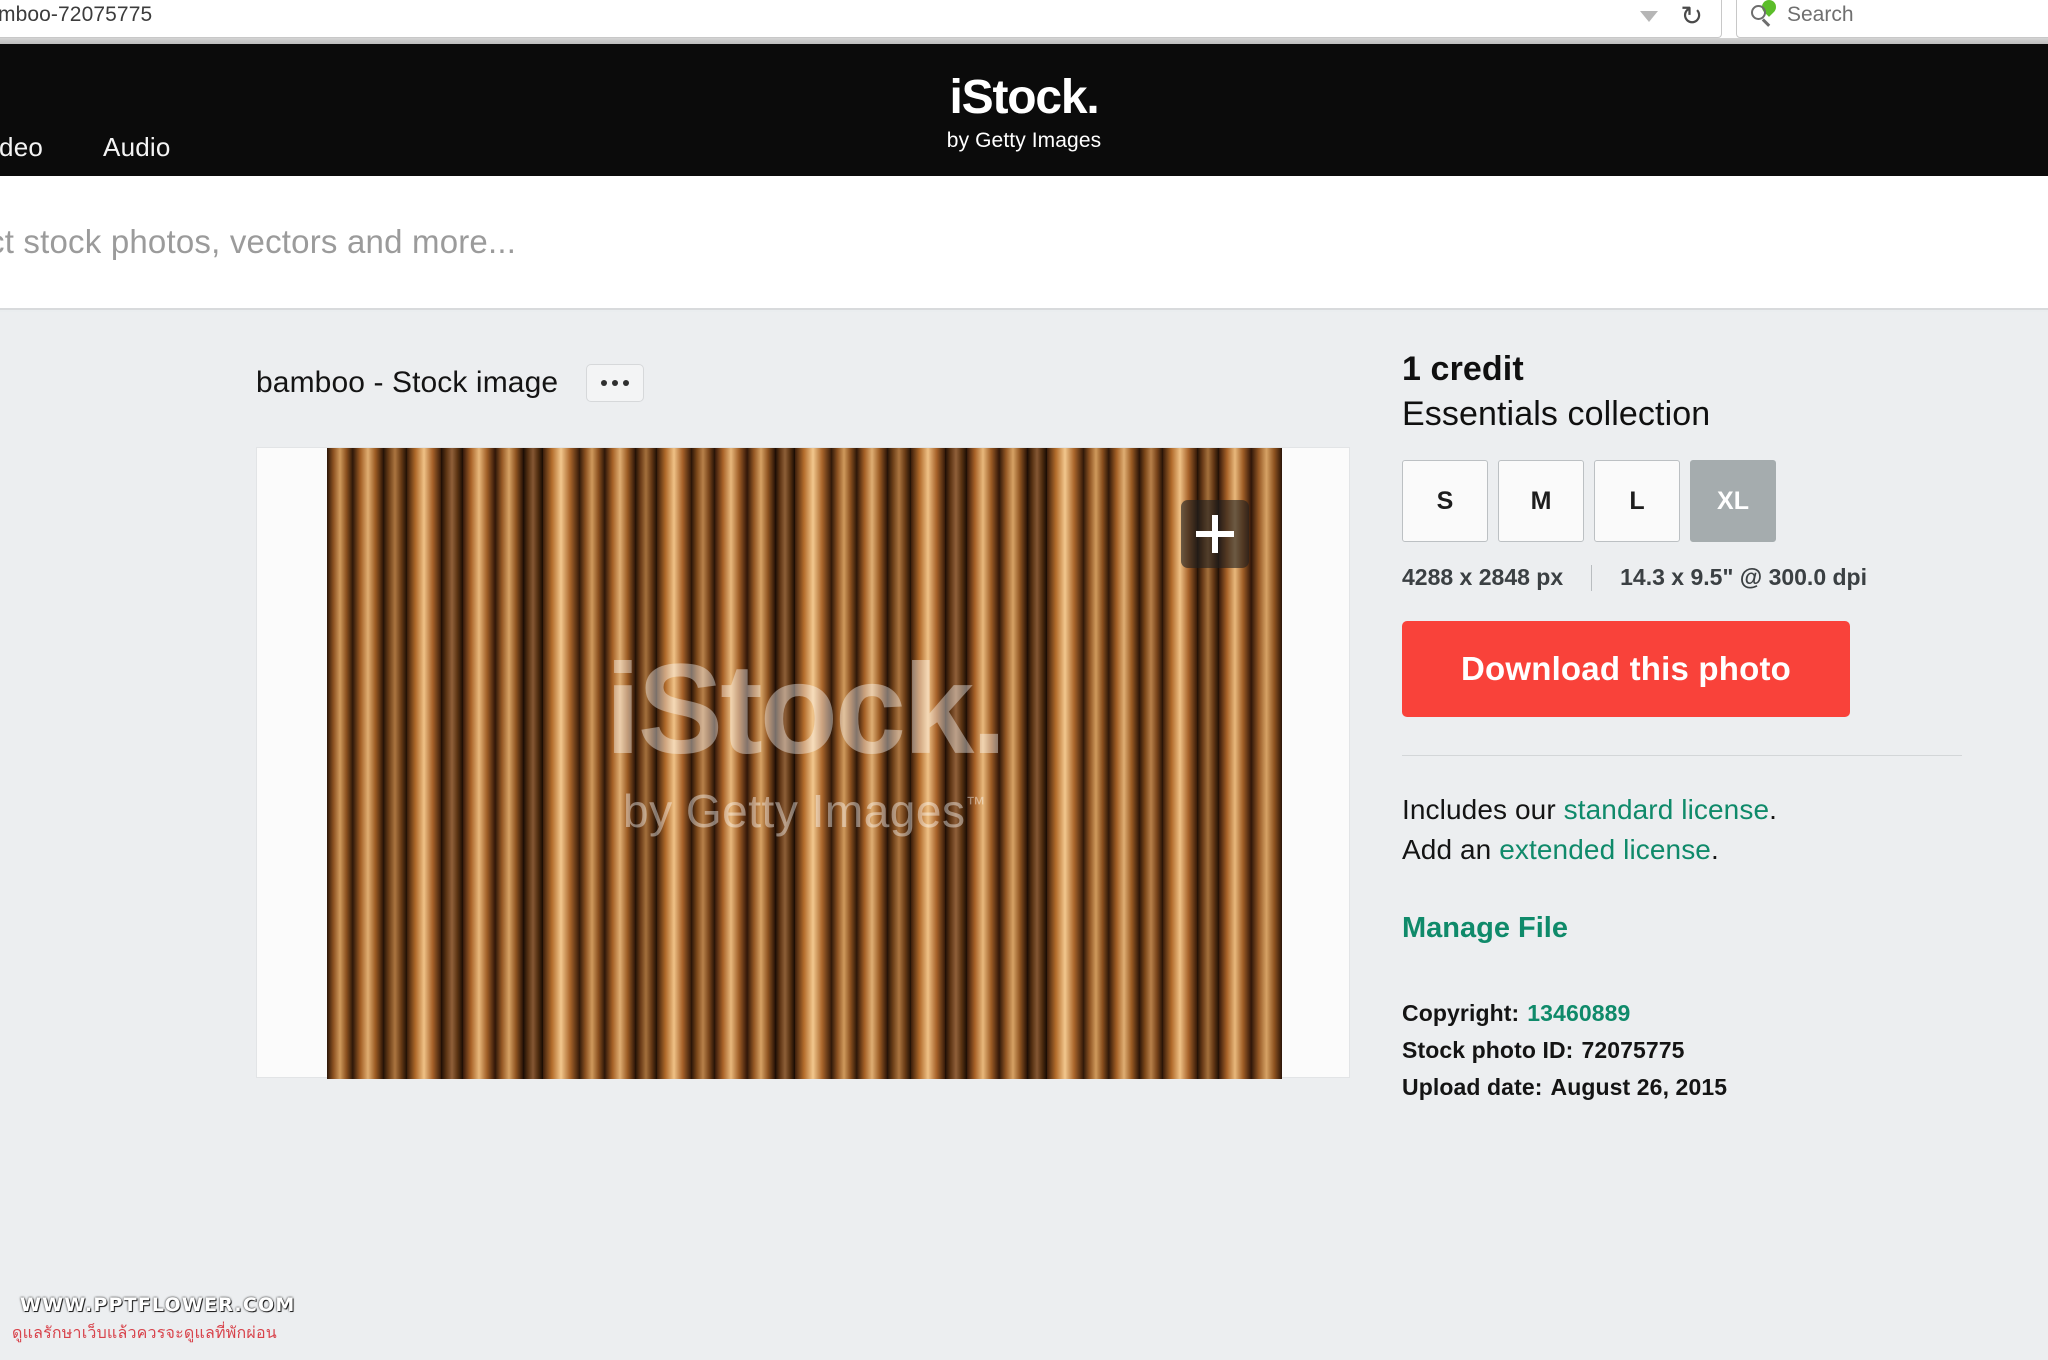  Describe the element at coordinates (1451, 849) in the screenshot. I see `extended-license-prefix: Add an` at that location.